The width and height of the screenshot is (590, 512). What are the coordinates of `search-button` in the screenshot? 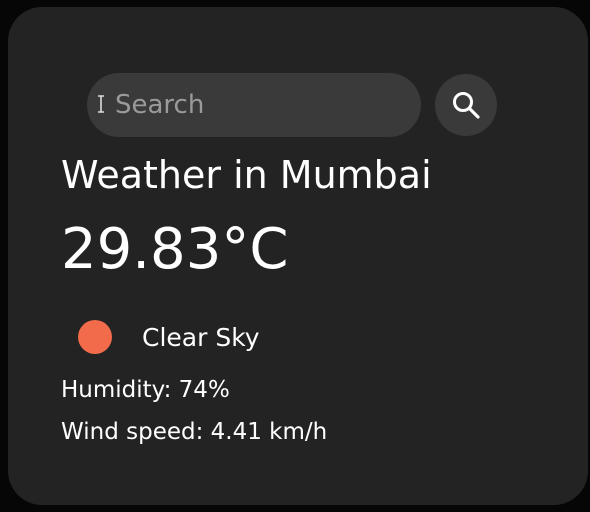 It's located at (466, 105).